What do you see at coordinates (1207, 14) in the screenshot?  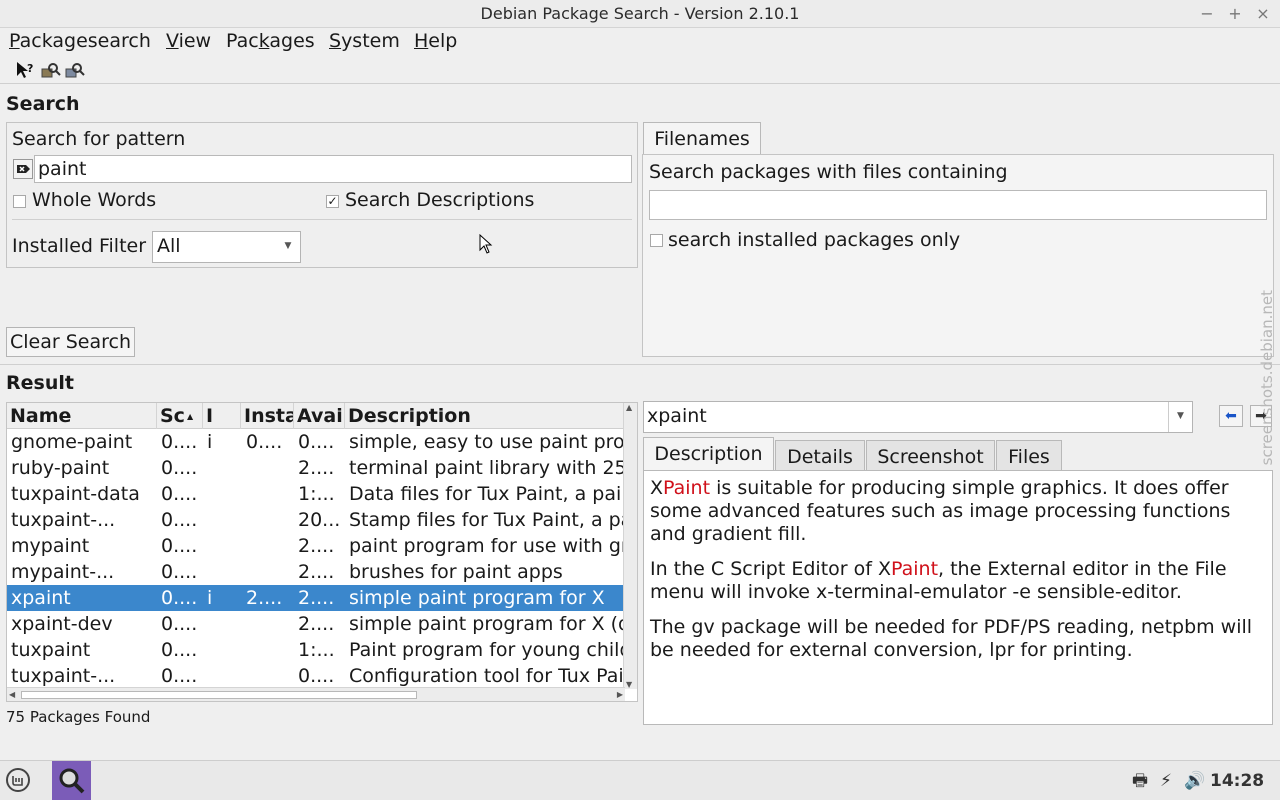 I see `minimize-button: −` at bounding box center [1207, 14].